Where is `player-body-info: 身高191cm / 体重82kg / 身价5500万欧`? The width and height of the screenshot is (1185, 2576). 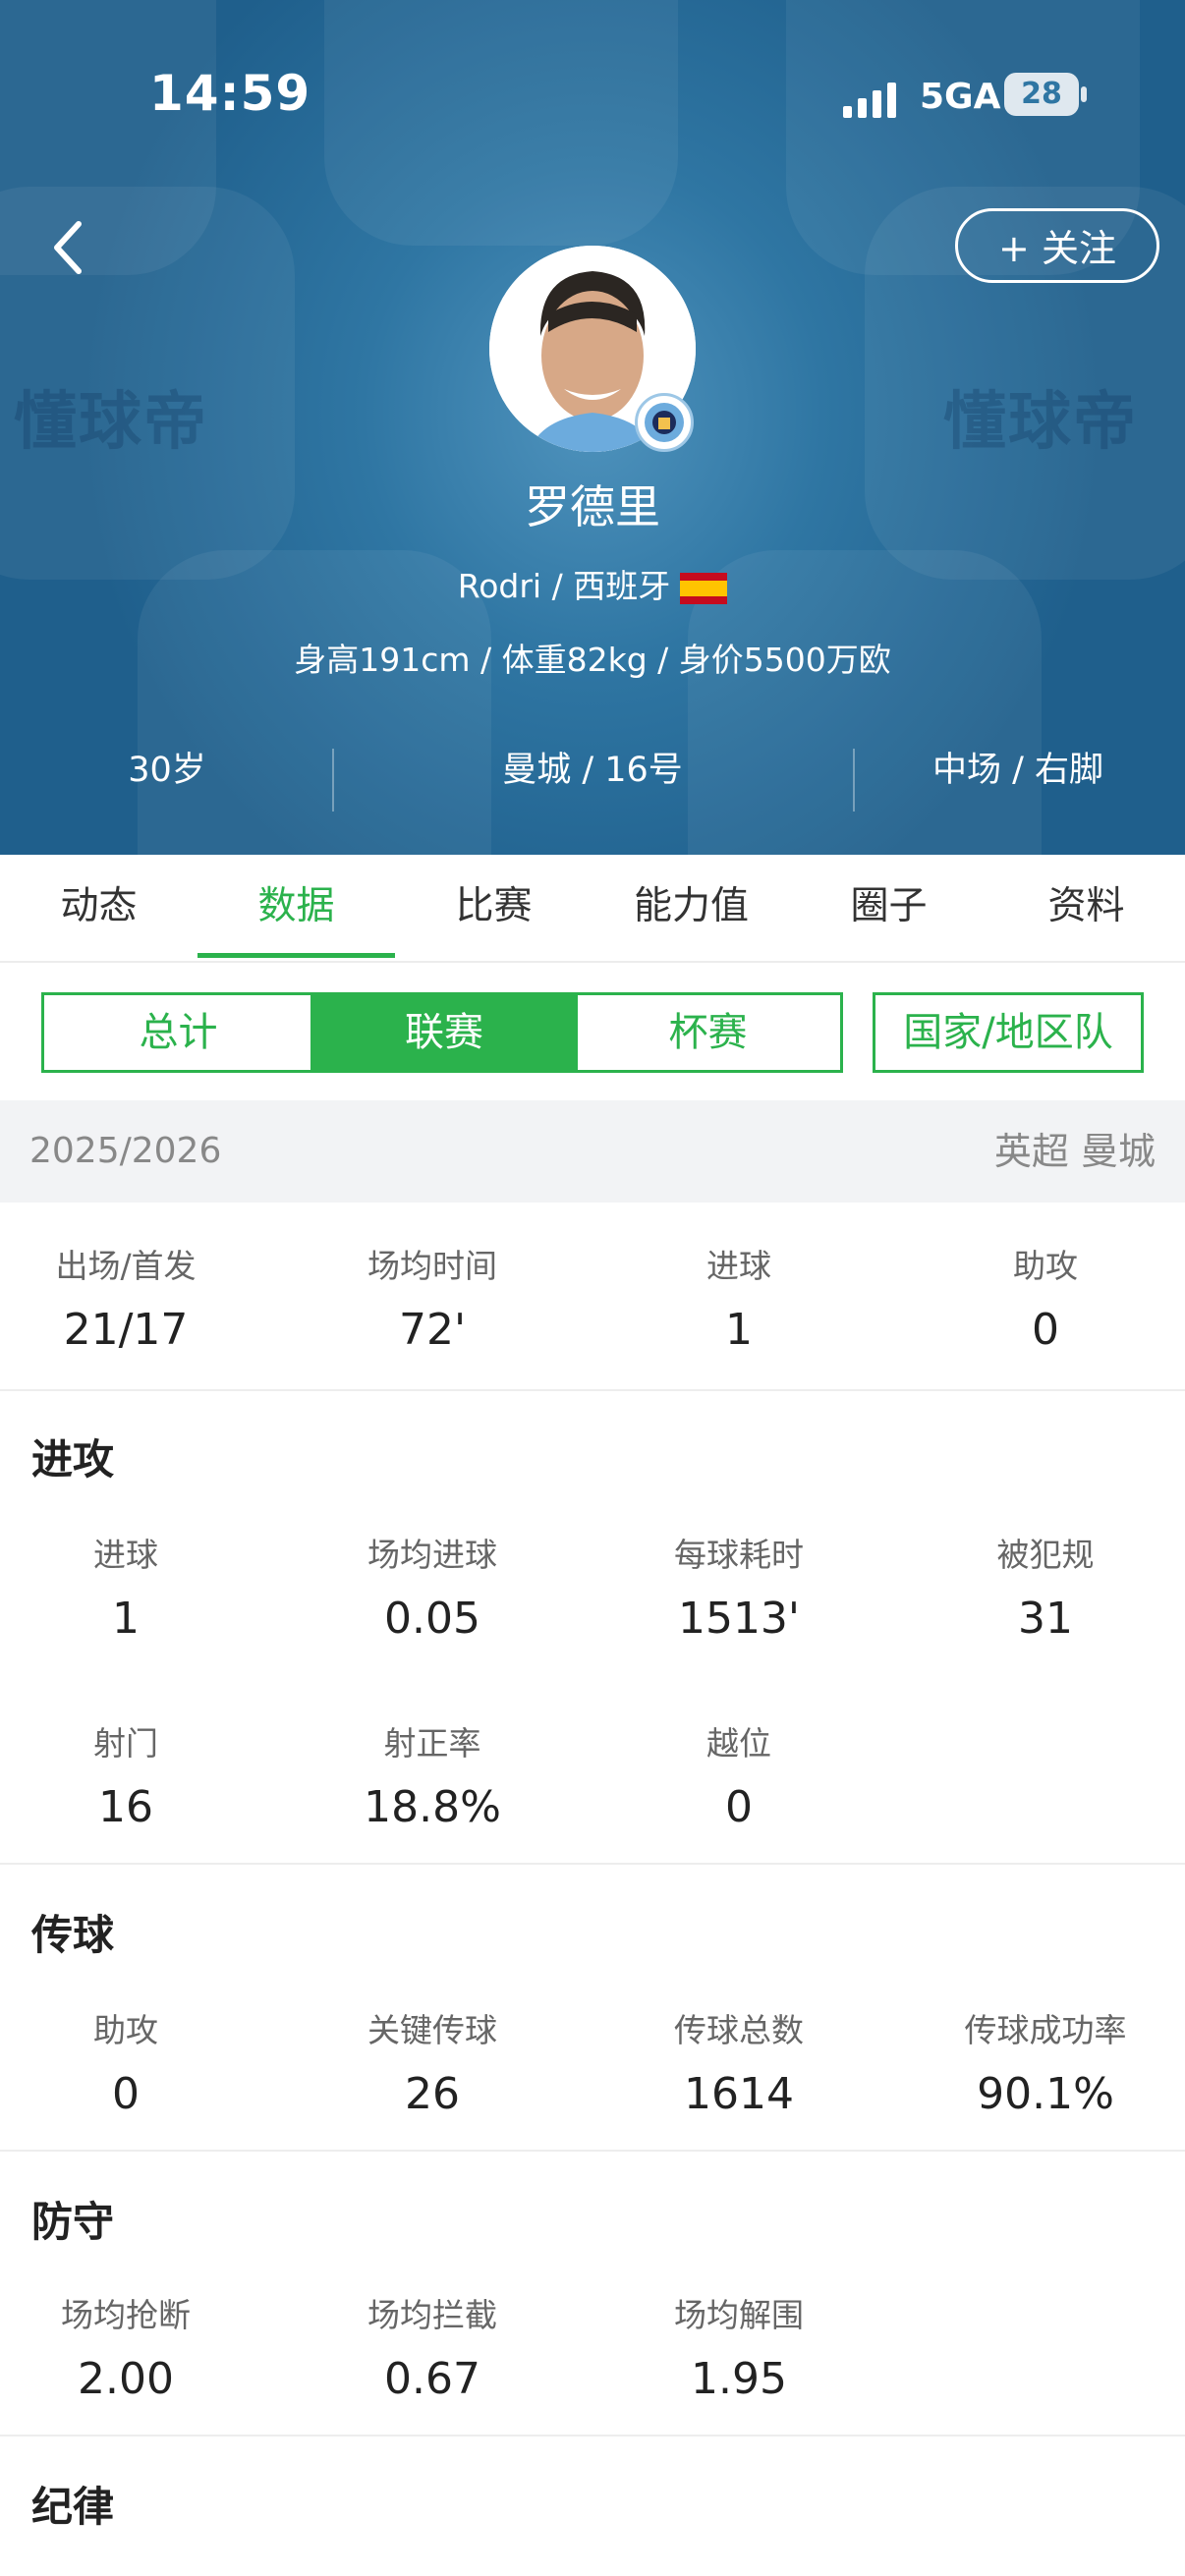 player-body-info: 身高191cm / 体重82kg / 身价5500万欧 is located at coordinates (592, 660).